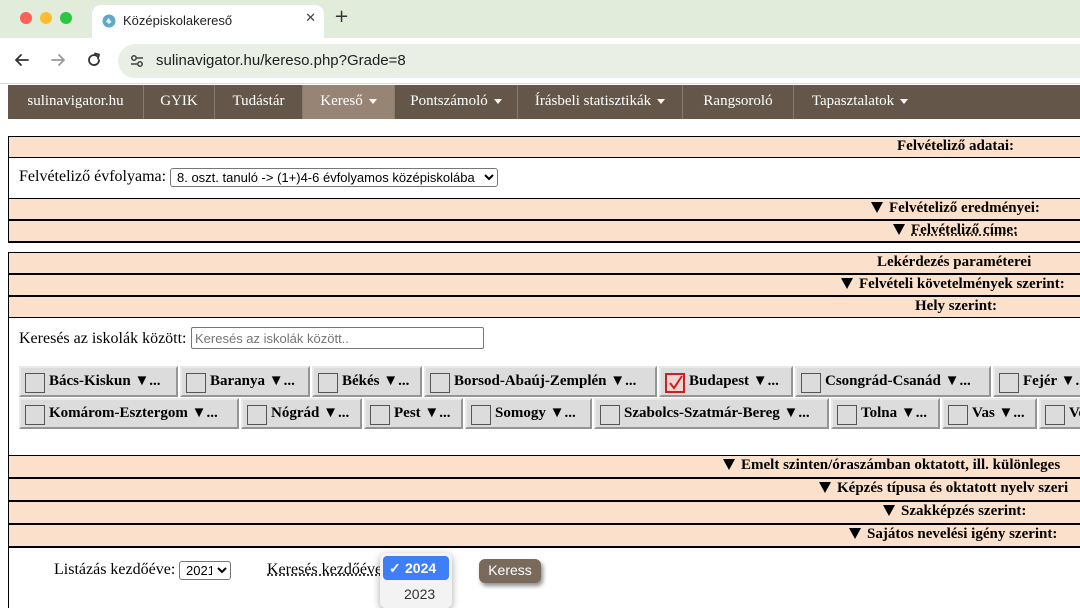 The image size is (1080, 608). Describe the element at coordinates (738, 102) in the screenshot. I see `nav-item-rangsorolo: Rangsoroló` at that location.